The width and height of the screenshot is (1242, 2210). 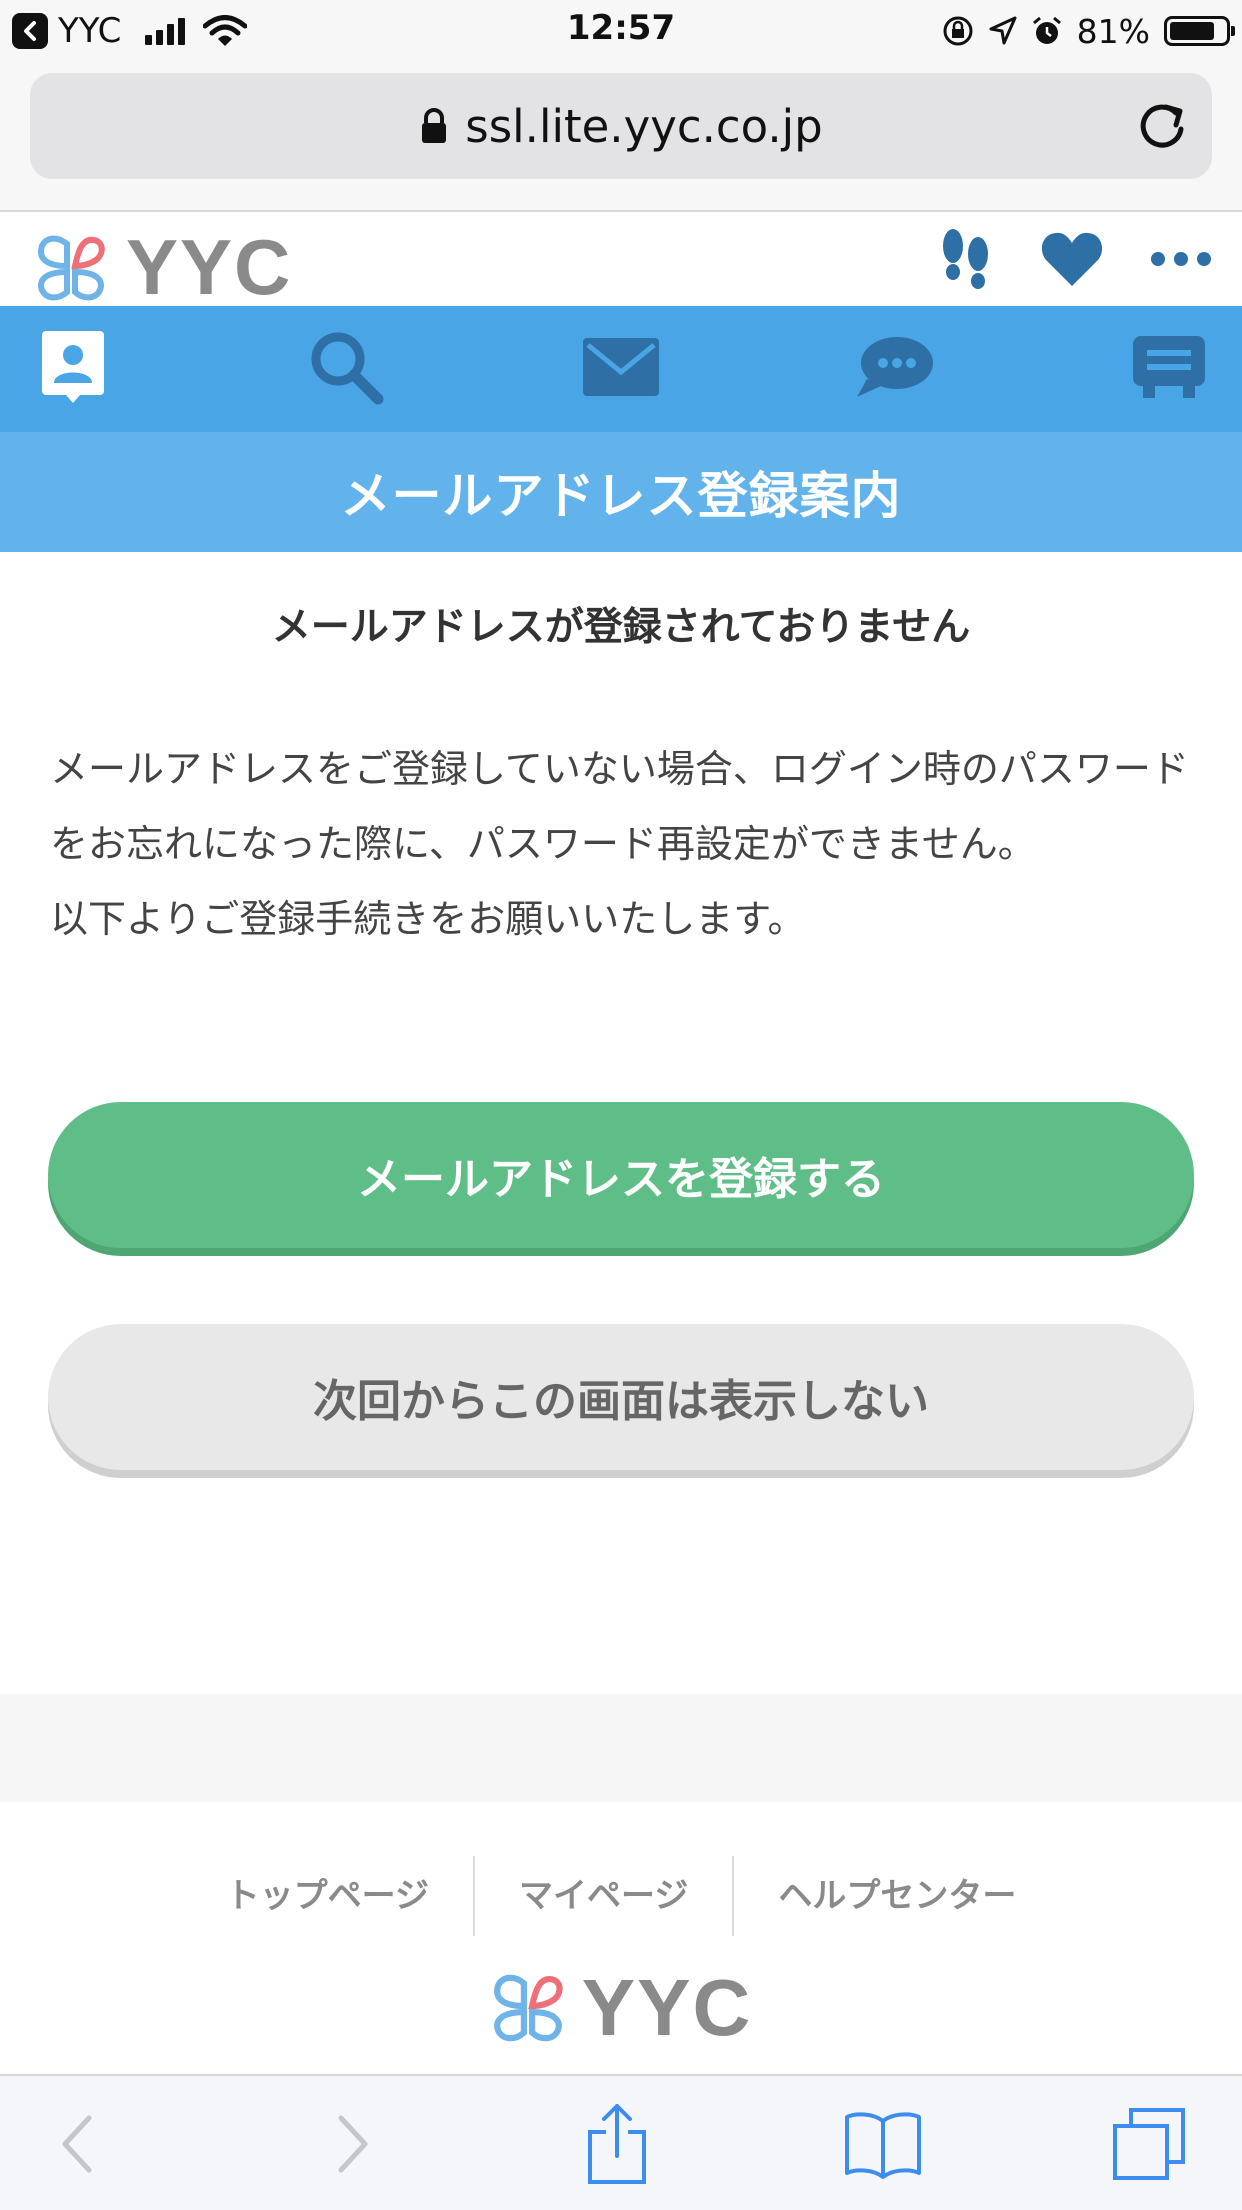 I want to click on page-title: メールアドレス登録案内, so click(x=621, y=496).